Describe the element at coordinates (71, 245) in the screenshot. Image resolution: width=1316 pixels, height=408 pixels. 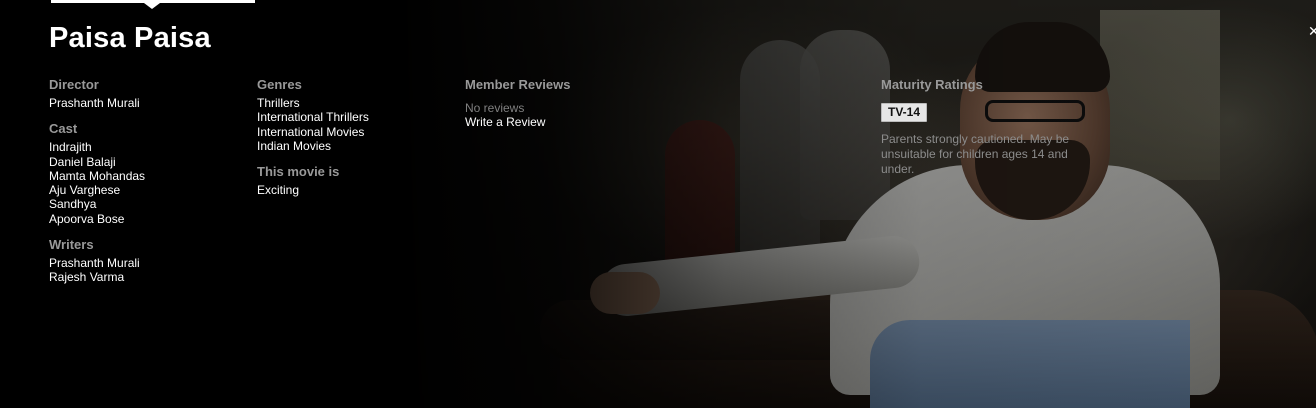
I see `writers-label: Writers` at that location.